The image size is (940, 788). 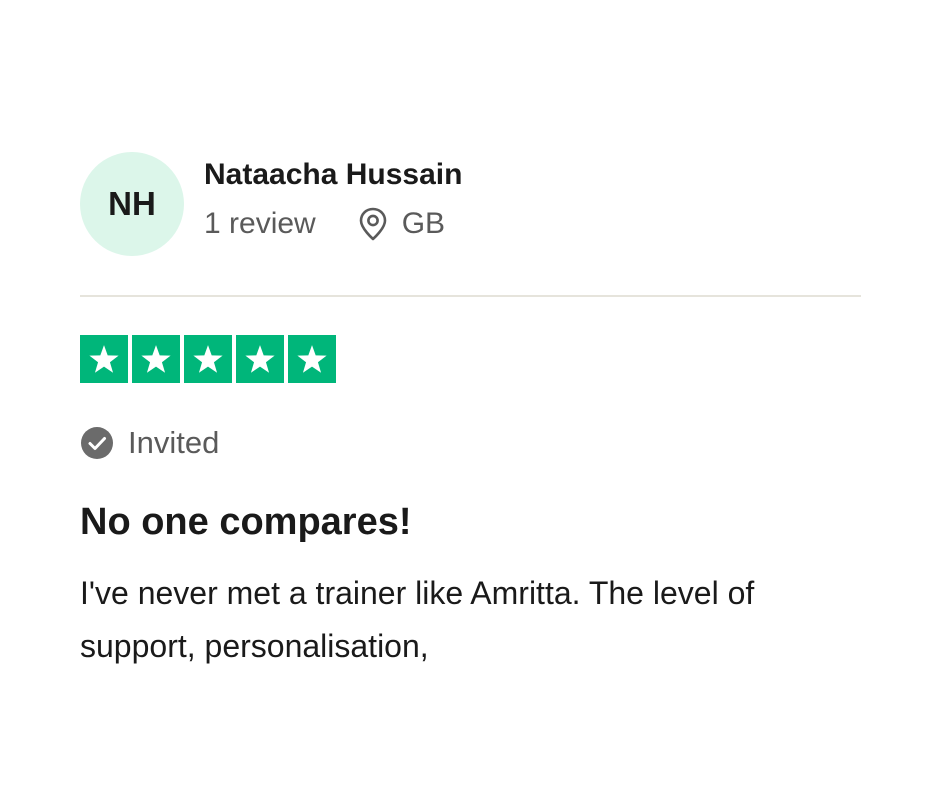 I want to click on country-code: GB, so click(x=423, y=223).